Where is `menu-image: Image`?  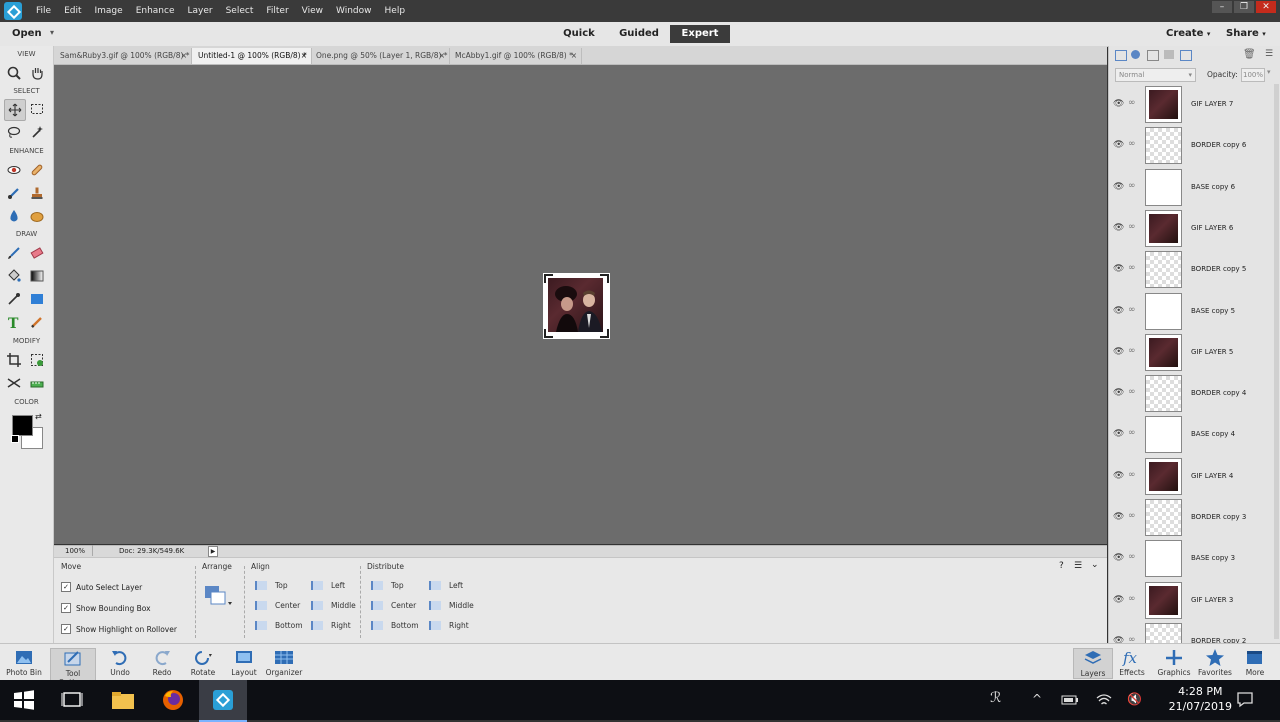
menu-image: Image is located at coordinates (109, 11).